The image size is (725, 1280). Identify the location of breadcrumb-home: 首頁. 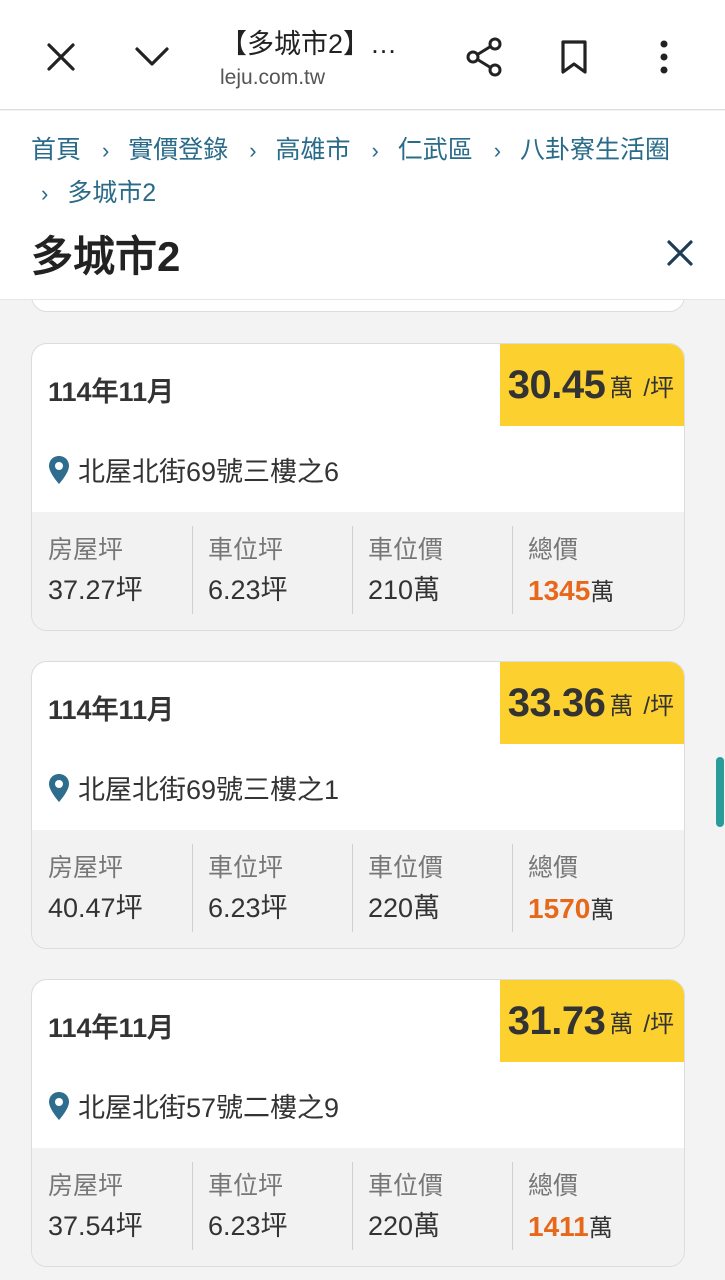
(56, 150).